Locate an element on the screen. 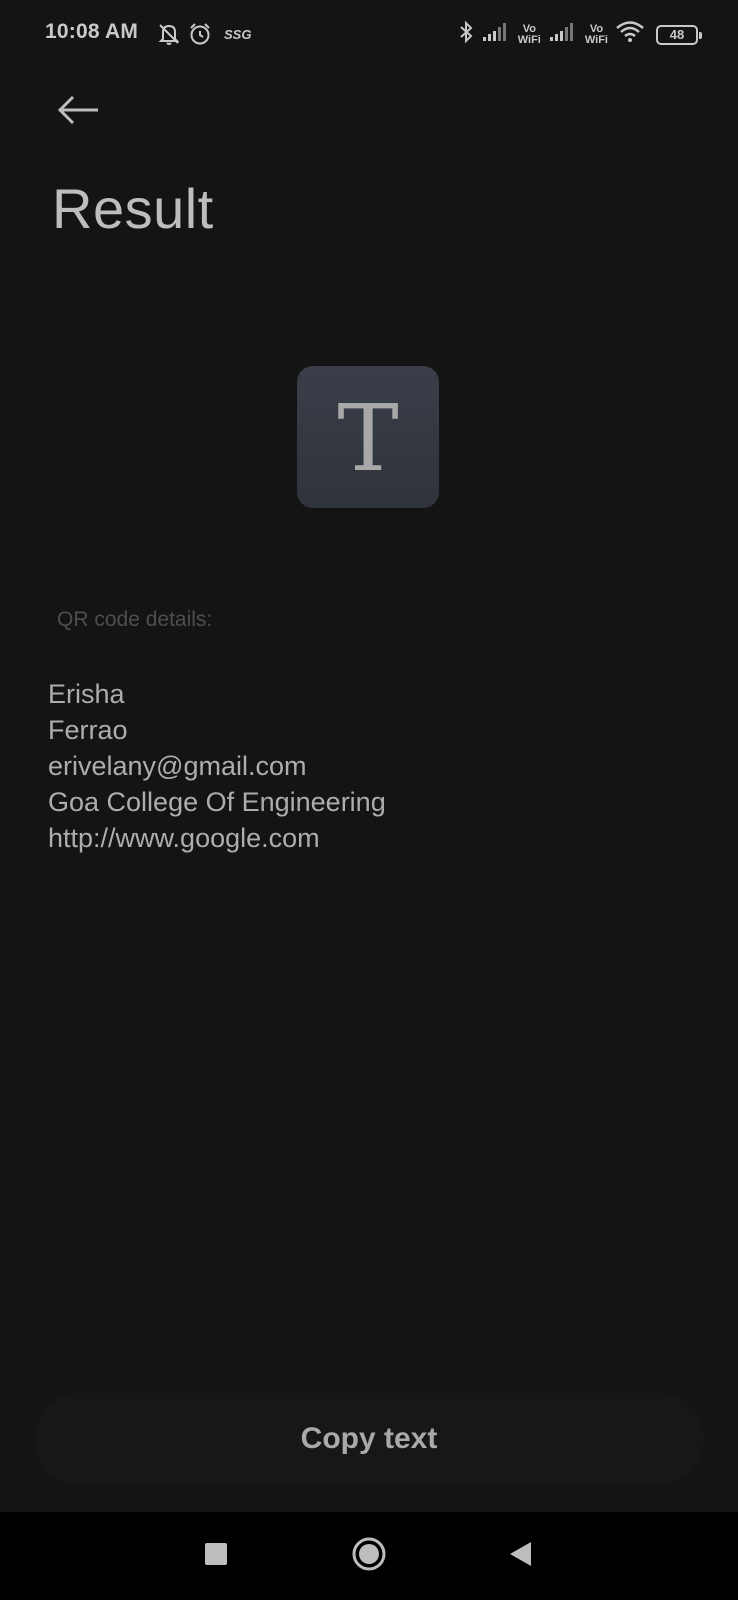 Image resolution: width=738 pixels, height=1600 pixels. details-line: http://www.google.com is located at coordinates (184, 838).